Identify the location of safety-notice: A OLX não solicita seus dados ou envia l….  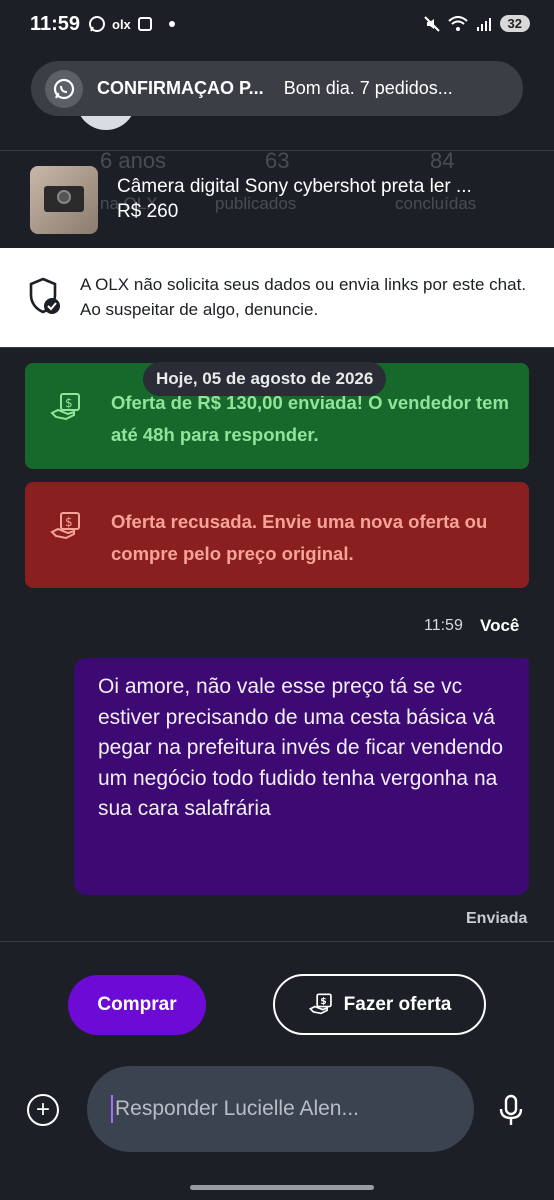
(277, 297).